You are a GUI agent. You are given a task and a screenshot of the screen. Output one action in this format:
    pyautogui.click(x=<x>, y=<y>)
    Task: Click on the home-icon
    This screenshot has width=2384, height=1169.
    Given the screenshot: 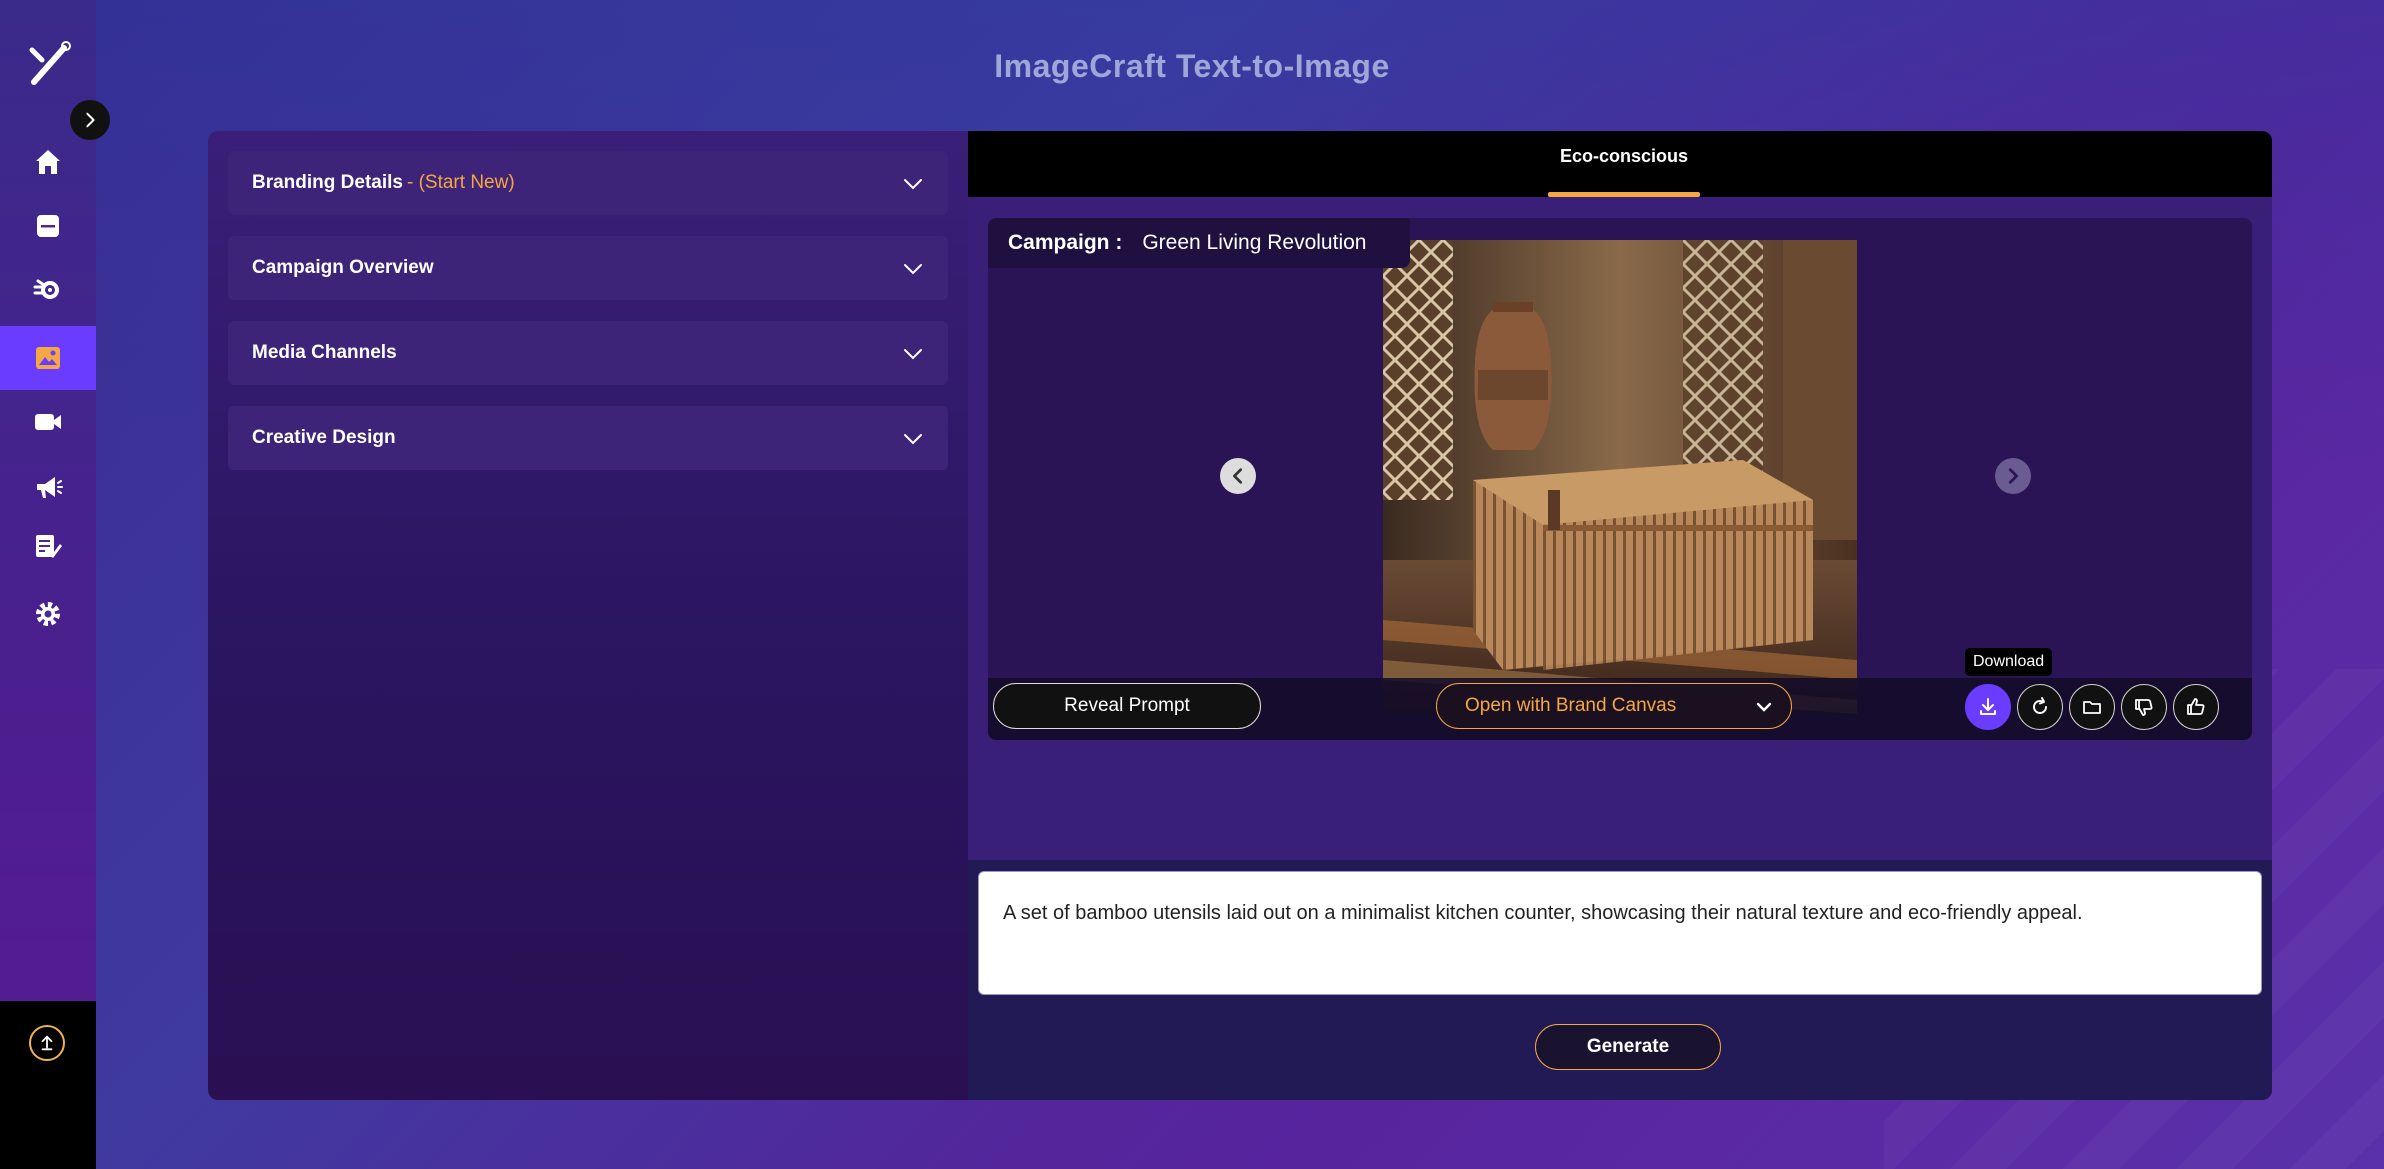 What is the action you would take?
    pyautogui.click(x=48, y=162)
    